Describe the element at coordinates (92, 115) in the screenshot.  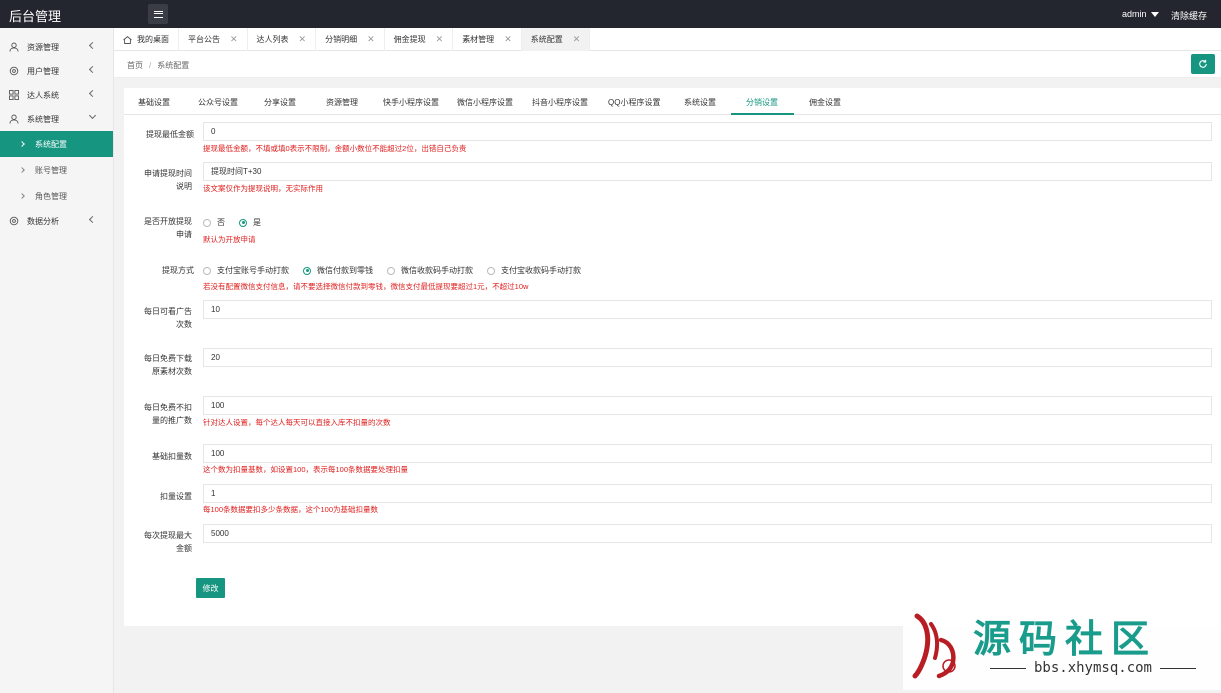
I see `chevron-down-icon` at that location.